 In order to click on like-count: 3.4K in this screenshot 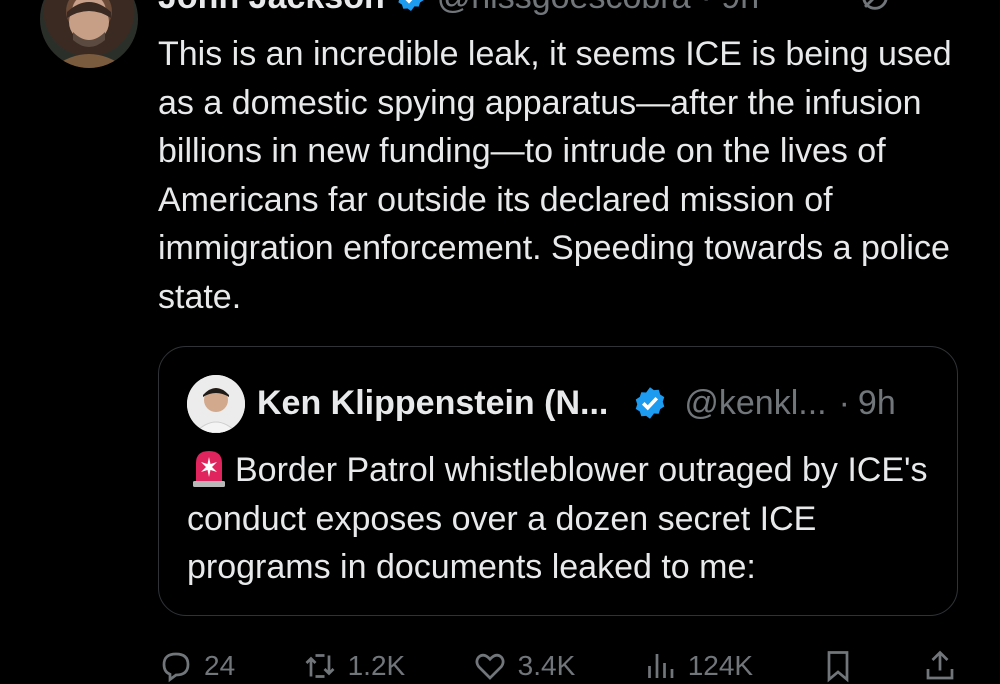, I will do `click(546, 665)`.